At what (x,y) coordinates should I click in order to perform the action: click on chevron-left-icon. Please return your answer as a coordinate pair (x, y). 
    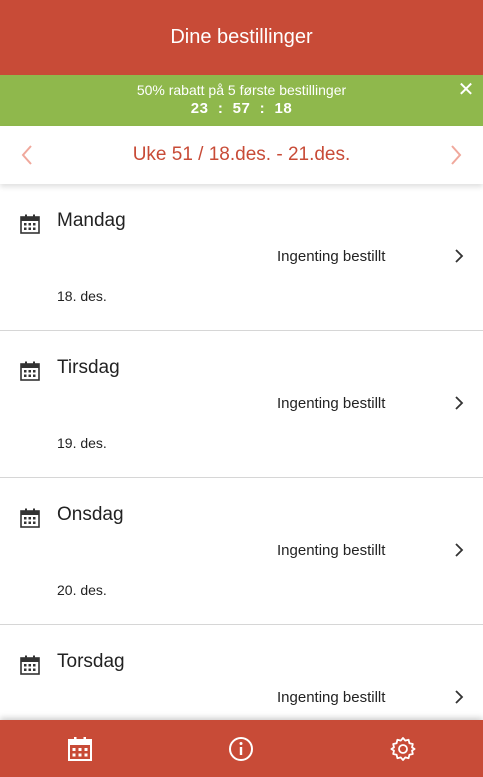
    Looking at the image, I should click on (27, 155).